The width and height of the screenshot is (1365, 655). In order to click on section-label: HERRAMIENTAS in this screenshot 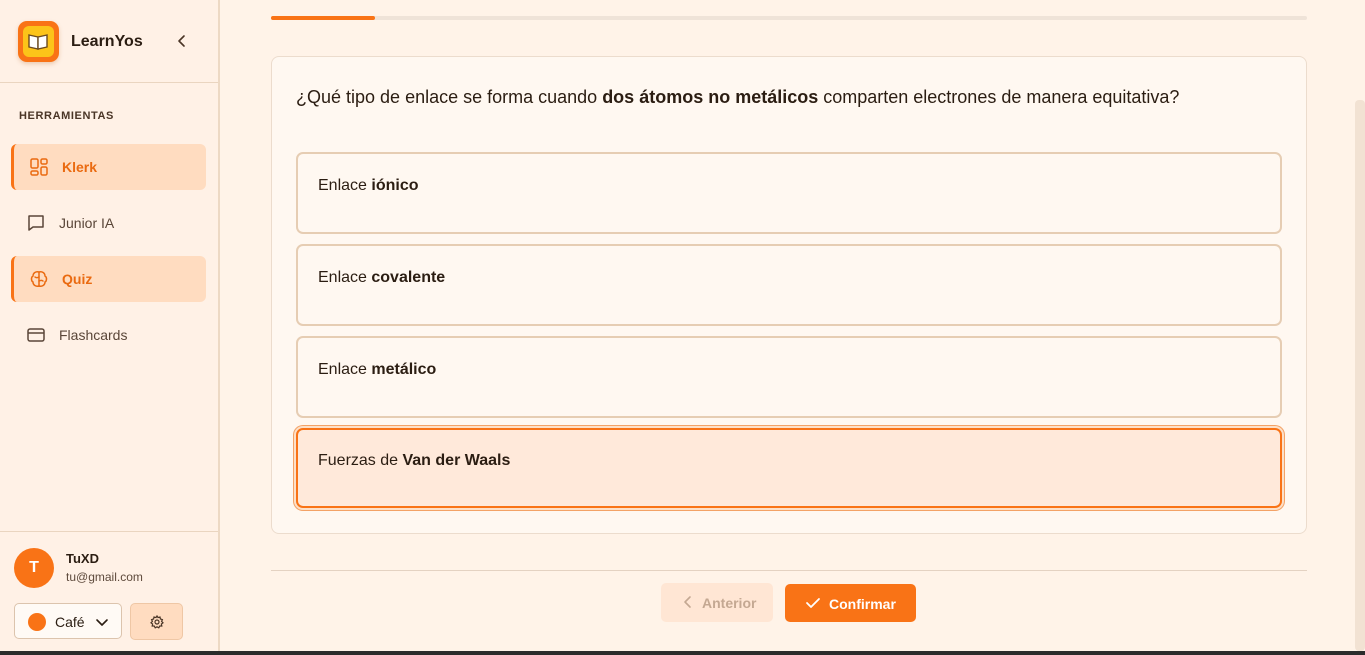, I will do `click(66, 116)`.